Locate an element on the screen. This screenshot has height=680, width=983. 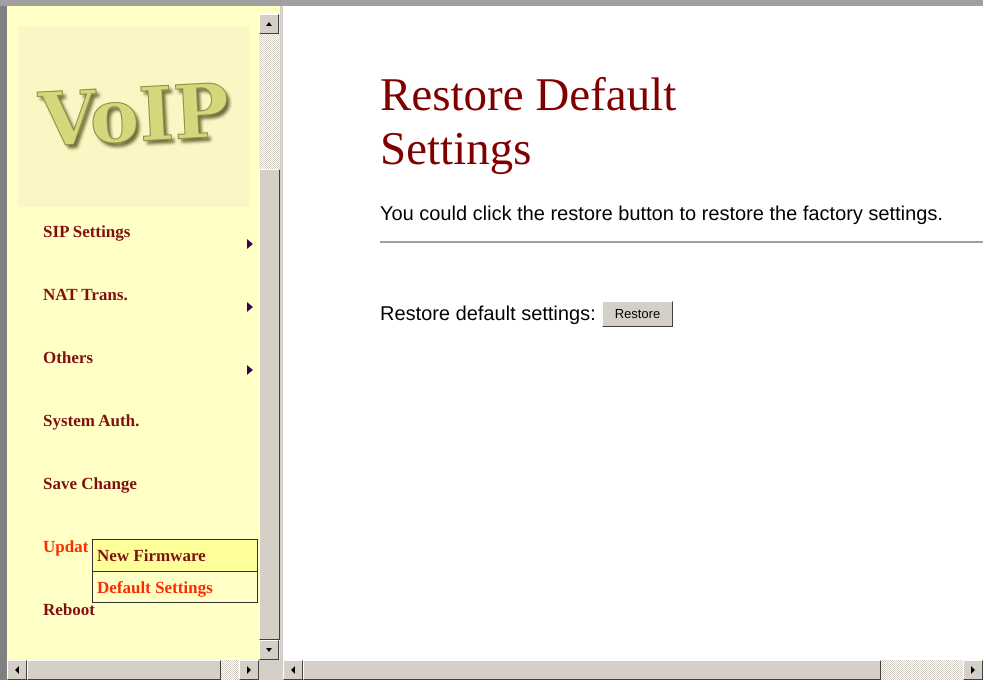
menu-item: Reboot is located at coordinates (69, 609).